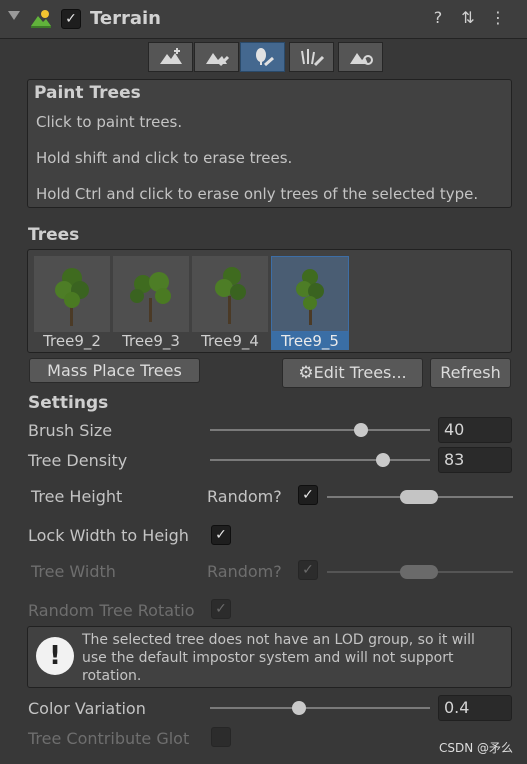 The width and height of the screenshot is (527, 764). What do you see at coordinates (87, 93) in the screenshot?
I see `help-title: Paint Trees` at bounding box center [87, 93].